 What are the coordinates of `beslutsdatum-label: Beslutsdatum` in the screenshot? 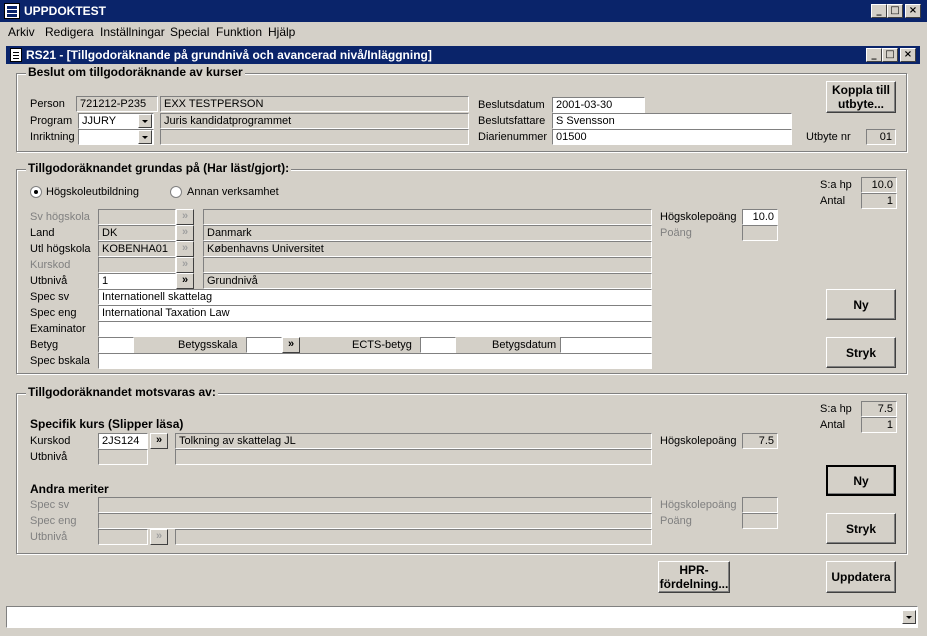 It's located at (511, 105).